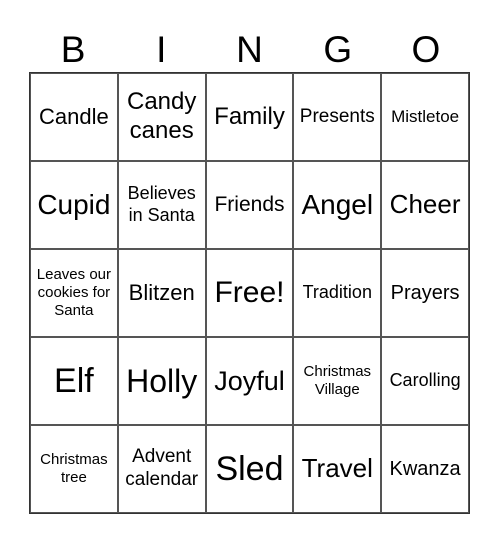  I want to click on bingo-header: B I N G O, so click(249, 50).